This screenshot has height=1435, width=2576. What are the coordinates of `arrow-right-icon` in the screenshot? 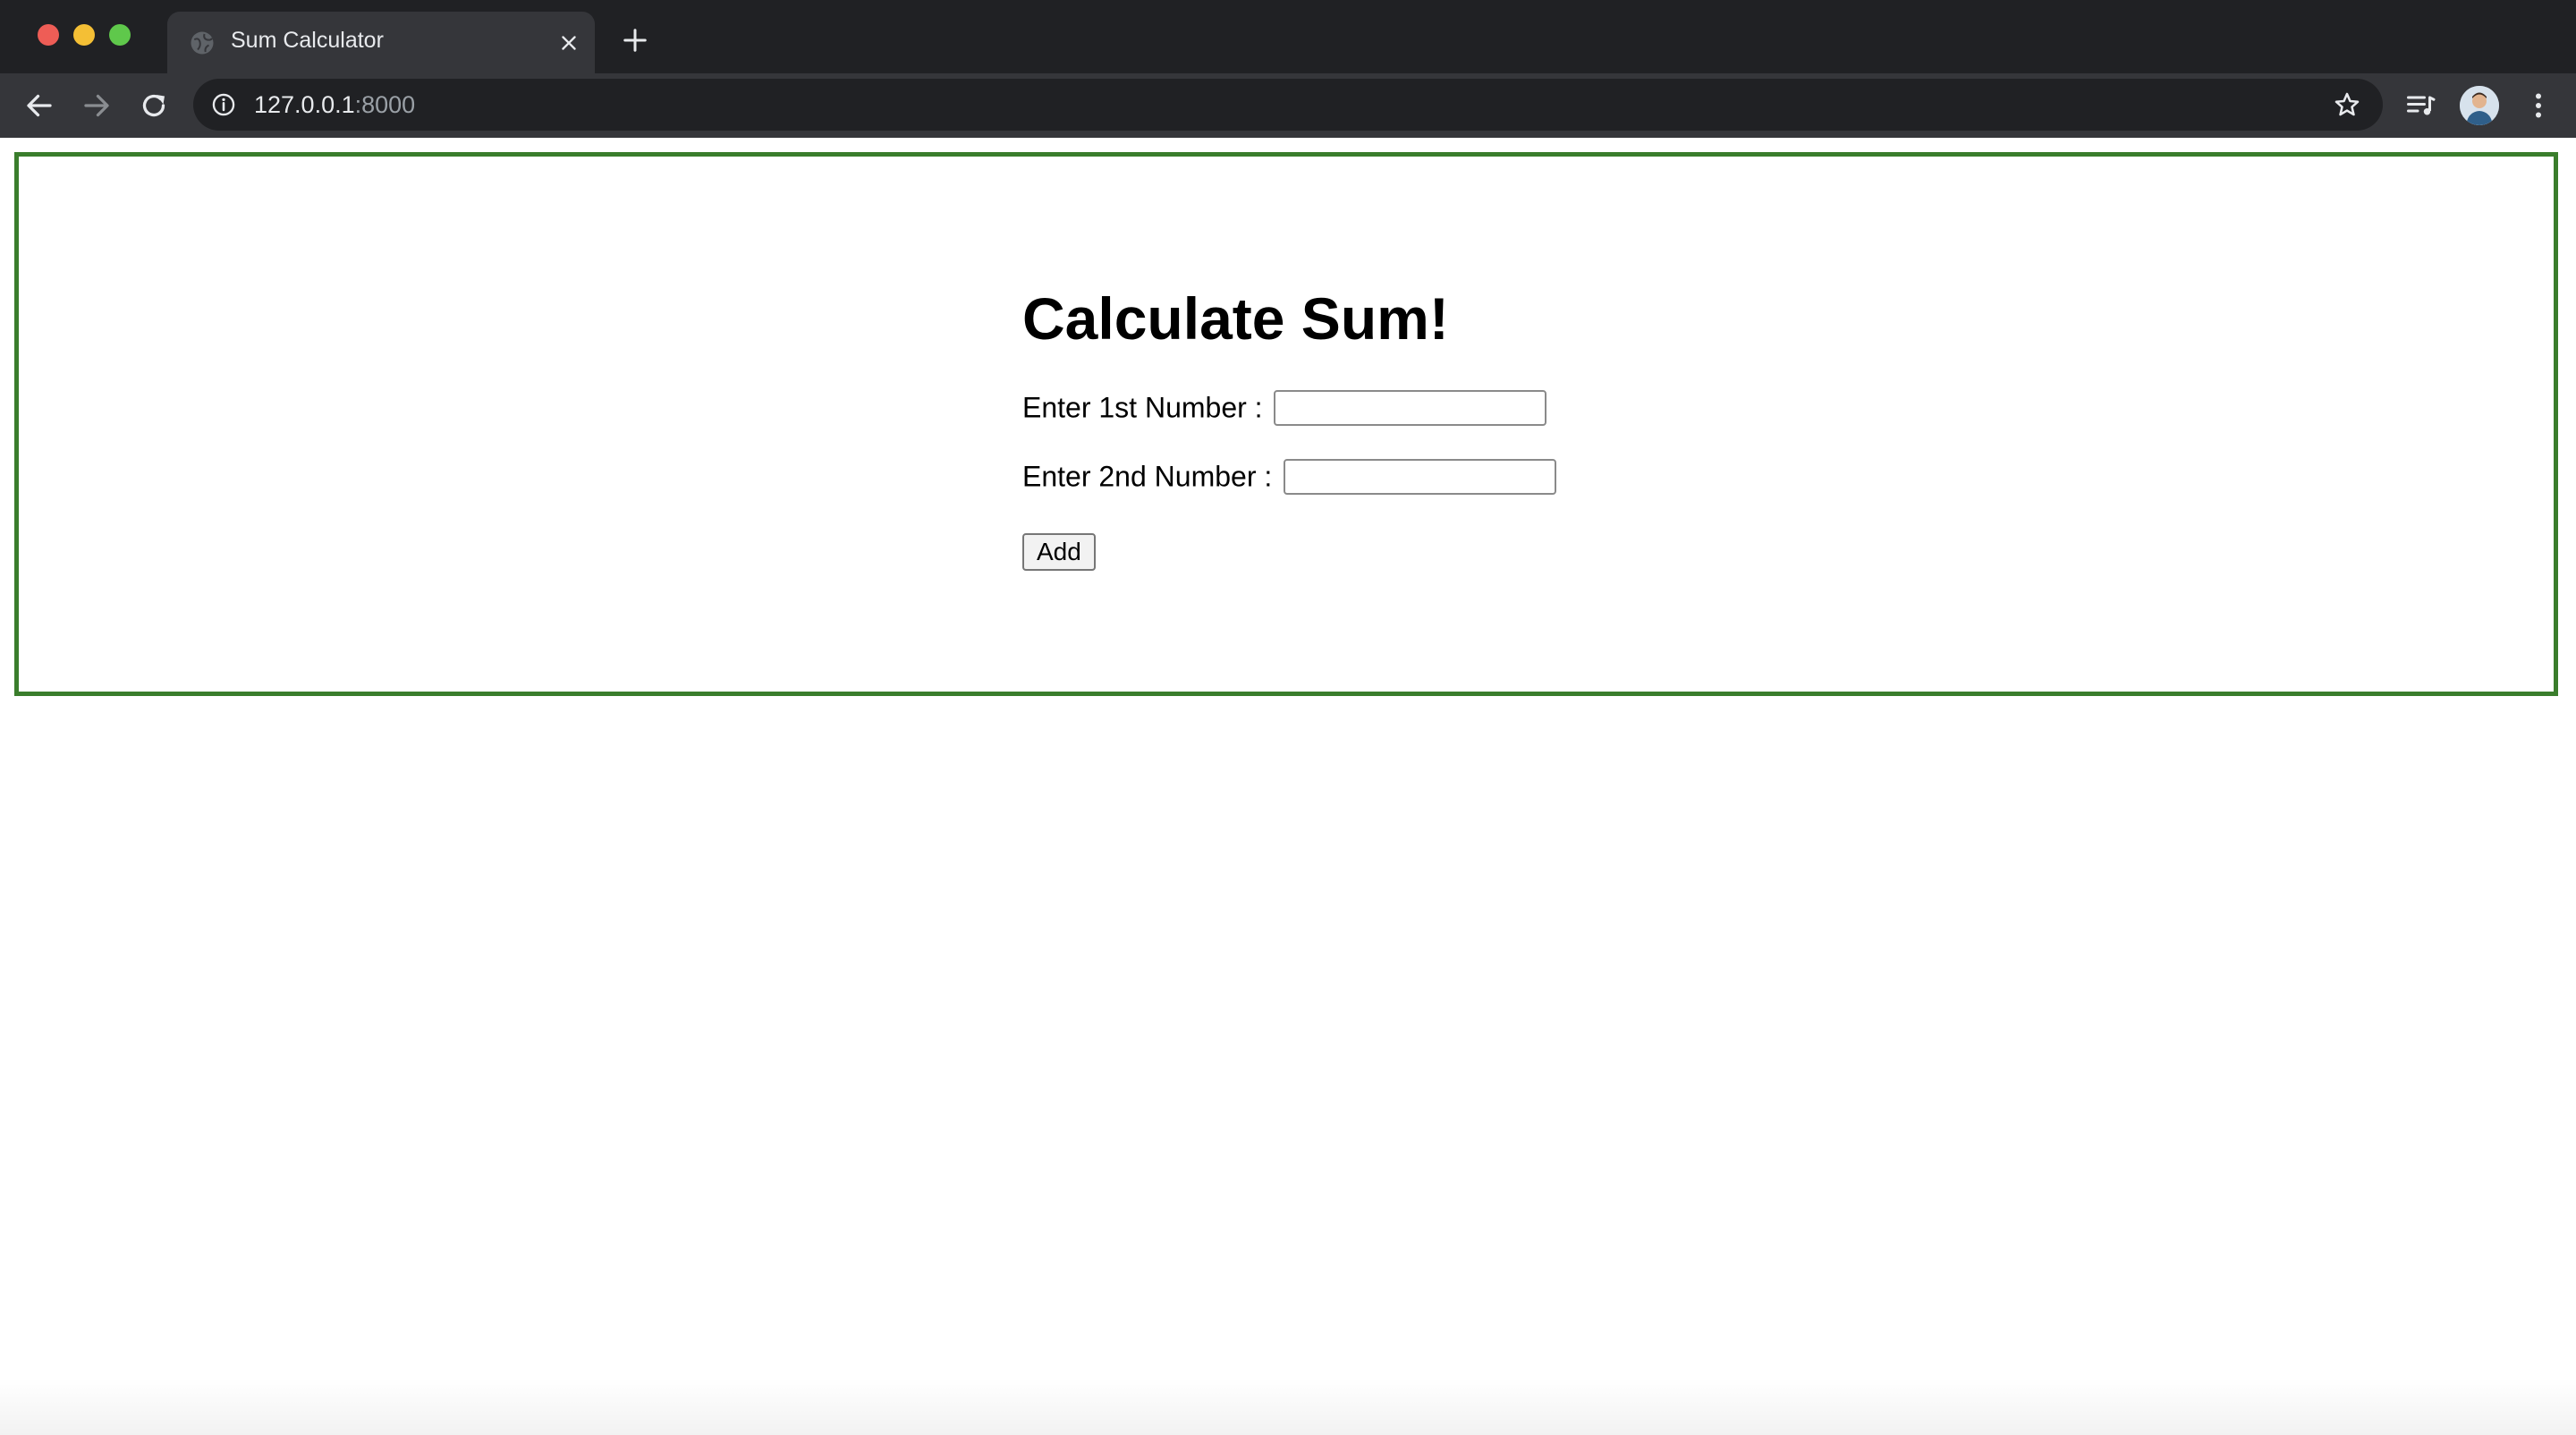 It's located at (96, 105).